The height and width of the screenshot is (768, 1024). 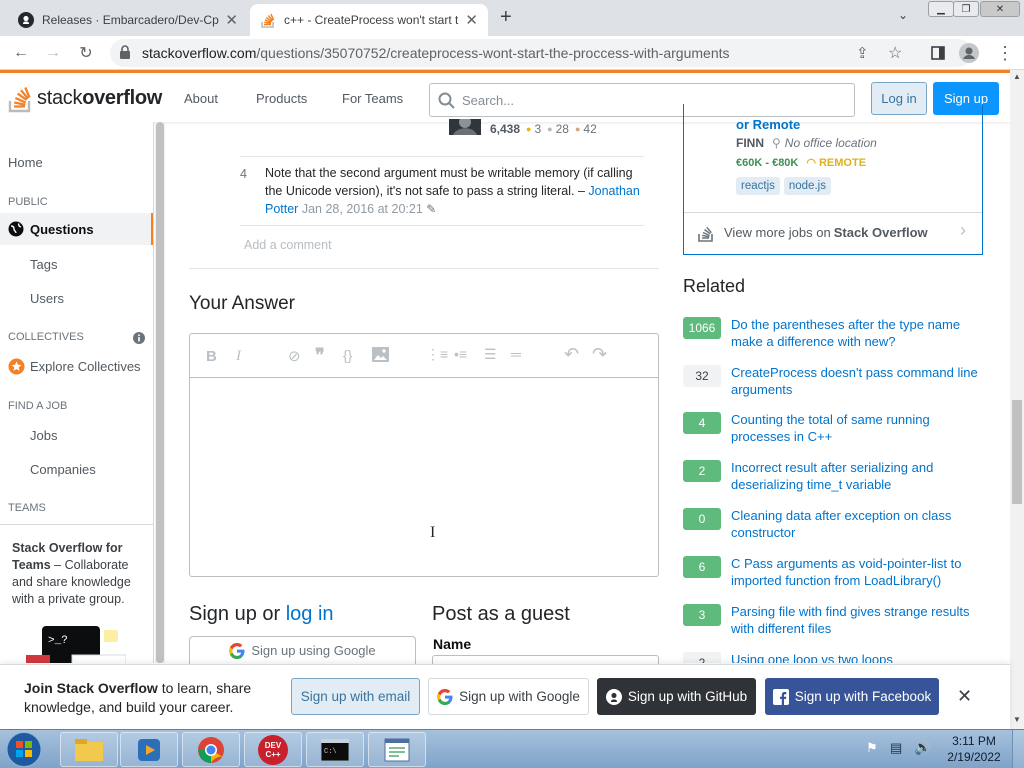 I want to click on horizontal-rule-icon: ═, so click(x=516, y=354).